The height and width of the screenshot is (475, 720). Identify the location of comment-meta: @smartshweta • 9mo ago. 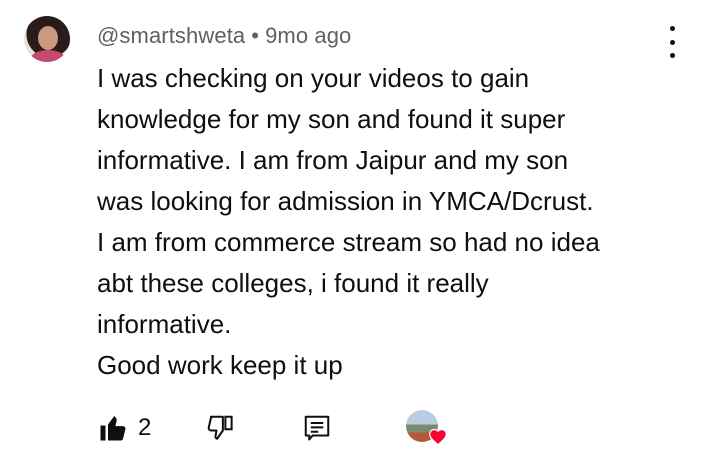
(224, 36).